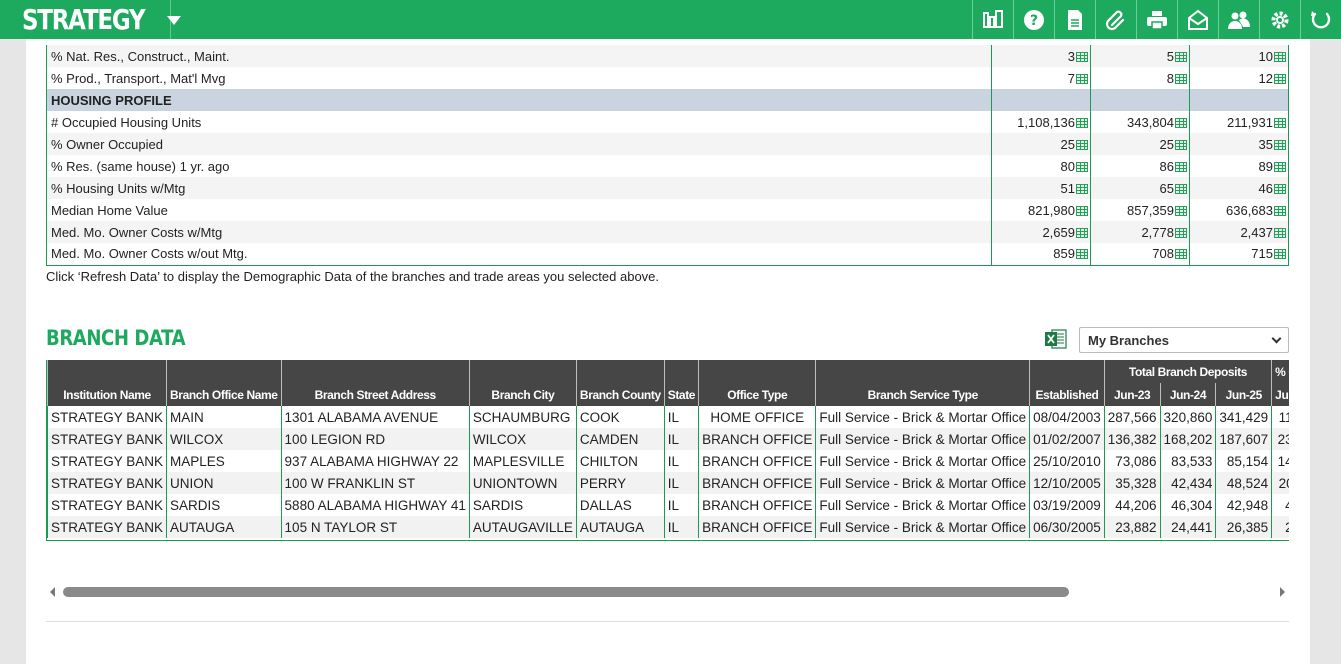 The width and height of the screenshot is (1341, 664). Describe the element at coordinates (620, 439) in the screenshot. I see `table-cell: CAMDEN` at that location.